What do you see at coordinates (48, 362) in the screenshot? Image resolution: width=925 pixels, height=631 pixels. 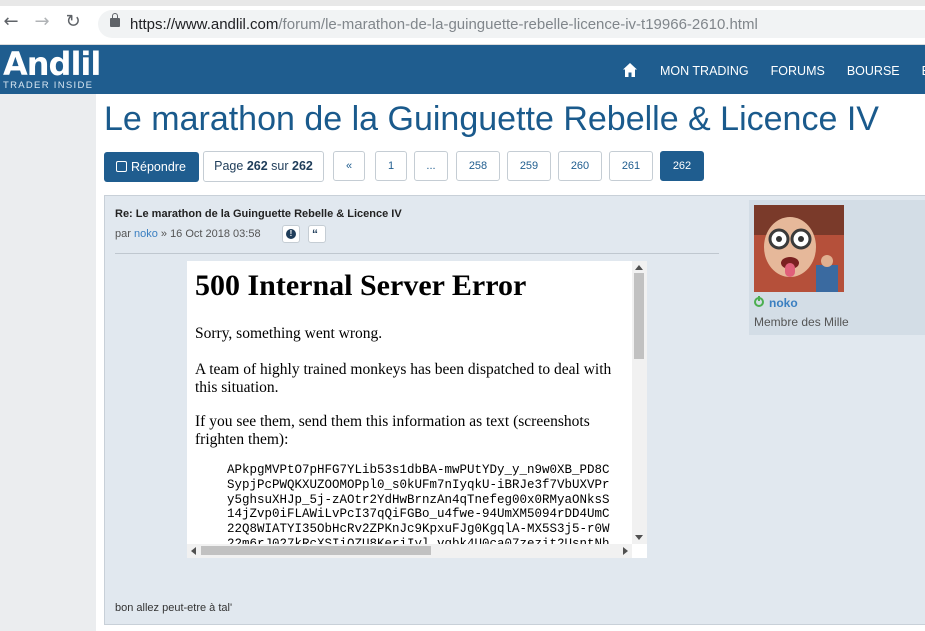 I see `left-sidebar` at bounding box center [48, 362].